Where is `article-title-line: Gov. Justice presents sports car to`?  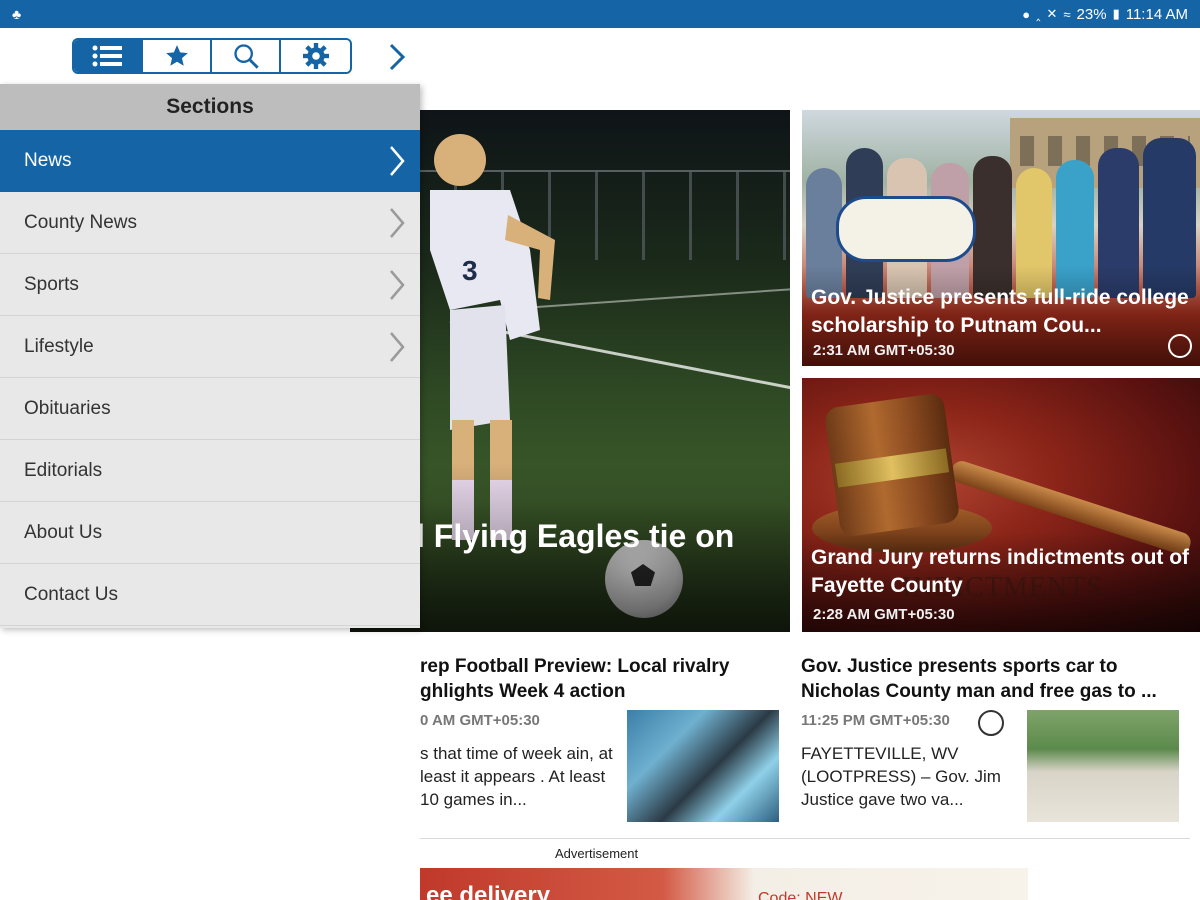
article-title-line: Gov. Justice presents sports car to is located at coordinates (959, 666).